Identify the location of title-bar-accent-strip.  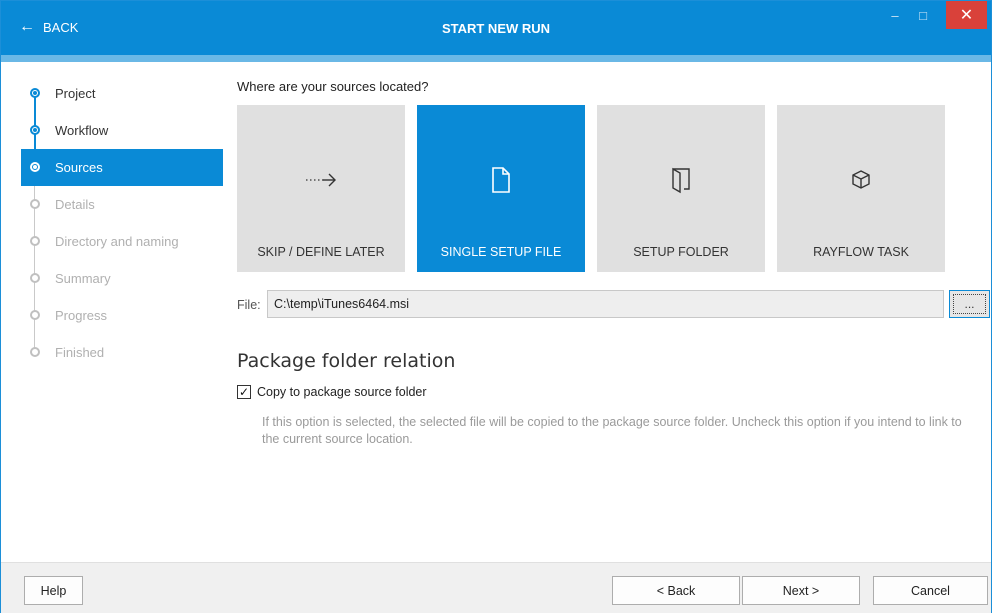
(496, 58).